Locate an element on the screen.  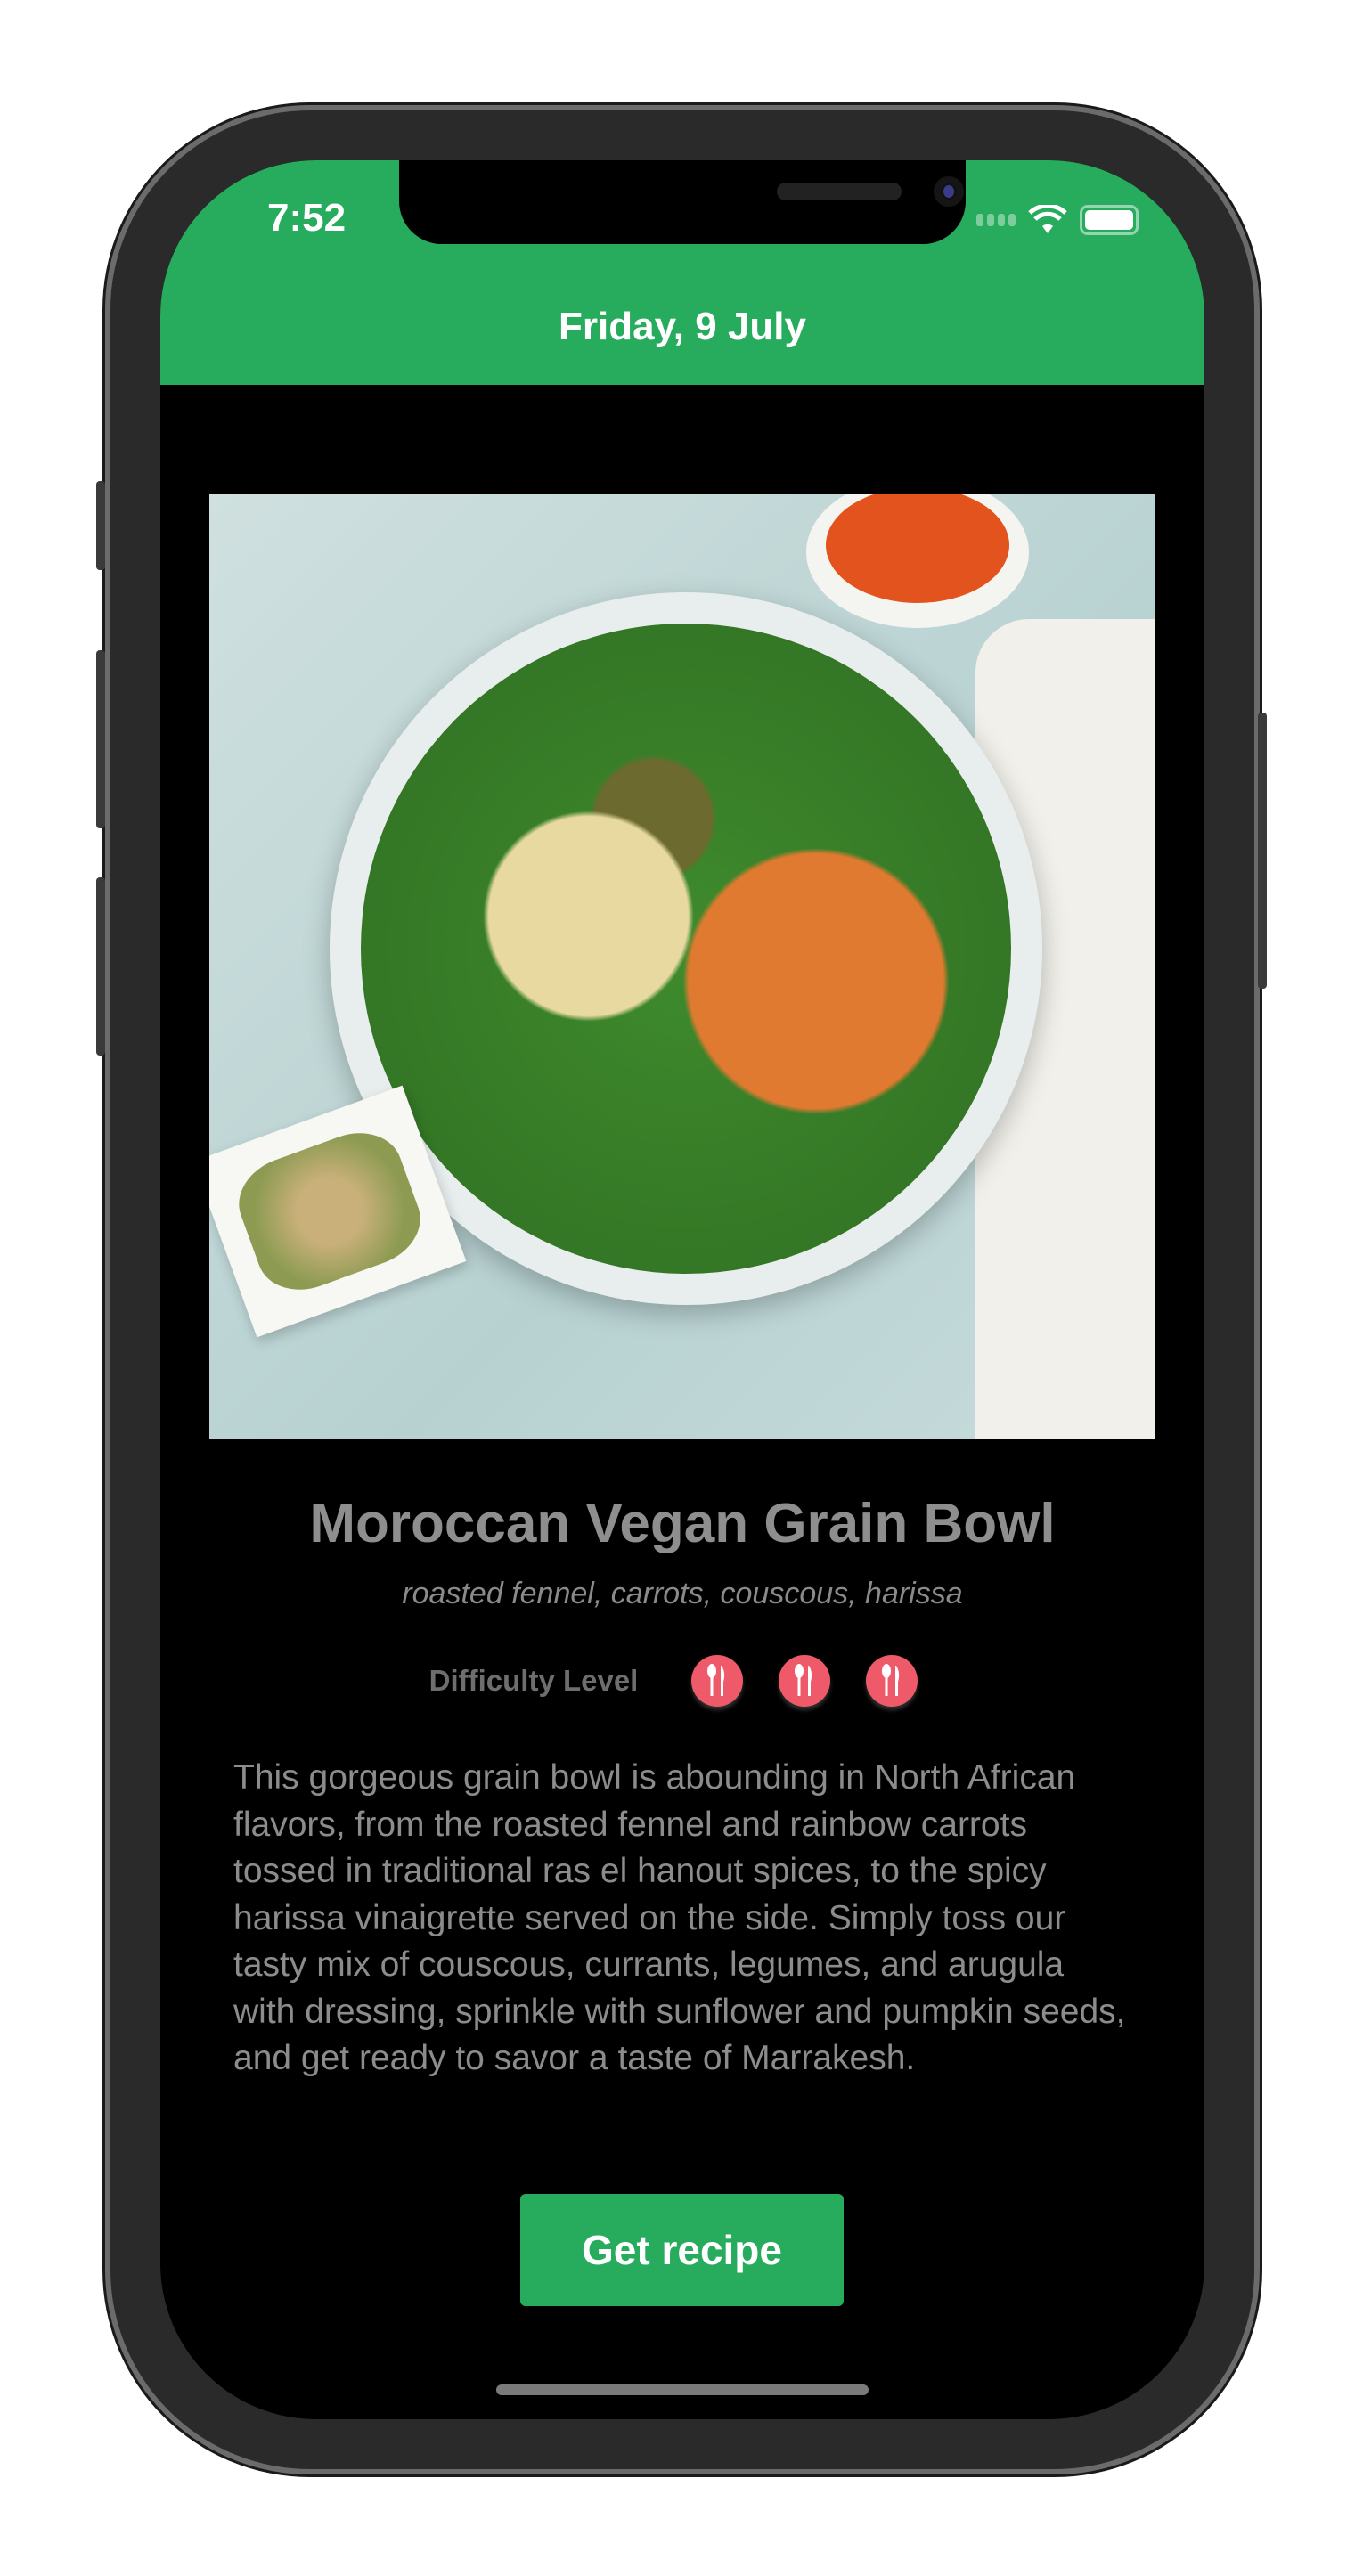
difficulty-row: Difficulty Level is located at coordinates (682, 1681).